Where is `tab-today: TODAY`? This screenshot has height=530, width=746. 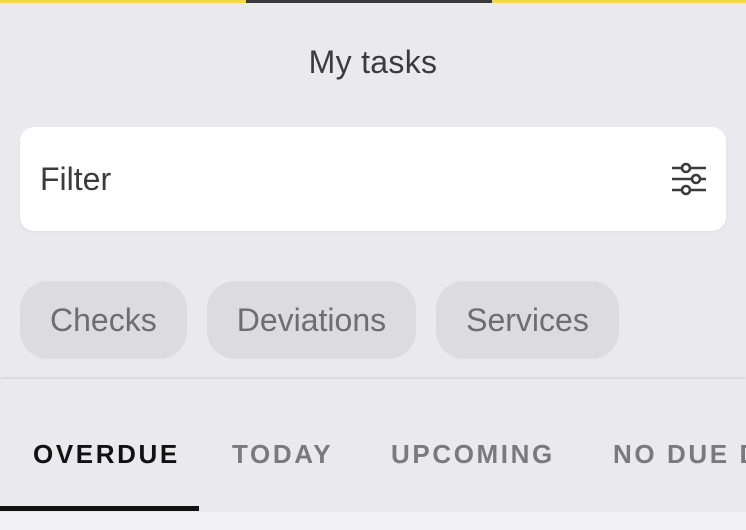 tab-today: TODAY is located at coordinates (282, 454).